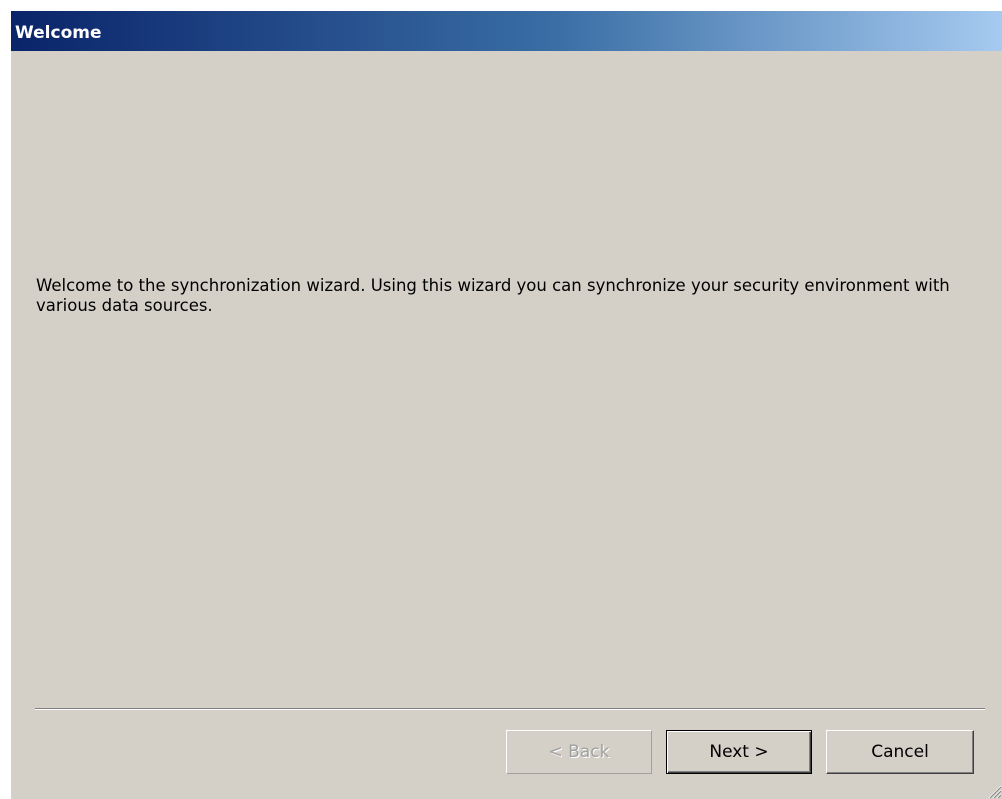 The image size is (1002, 799). I want to click on next-button: Next >, so click(739, 752).